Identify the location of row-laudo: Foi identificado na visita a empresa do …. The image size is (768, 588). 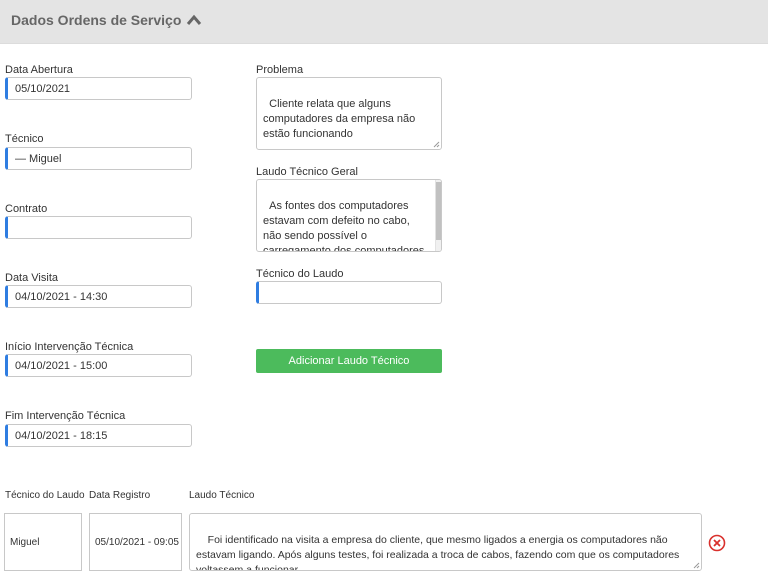
(439, 552).